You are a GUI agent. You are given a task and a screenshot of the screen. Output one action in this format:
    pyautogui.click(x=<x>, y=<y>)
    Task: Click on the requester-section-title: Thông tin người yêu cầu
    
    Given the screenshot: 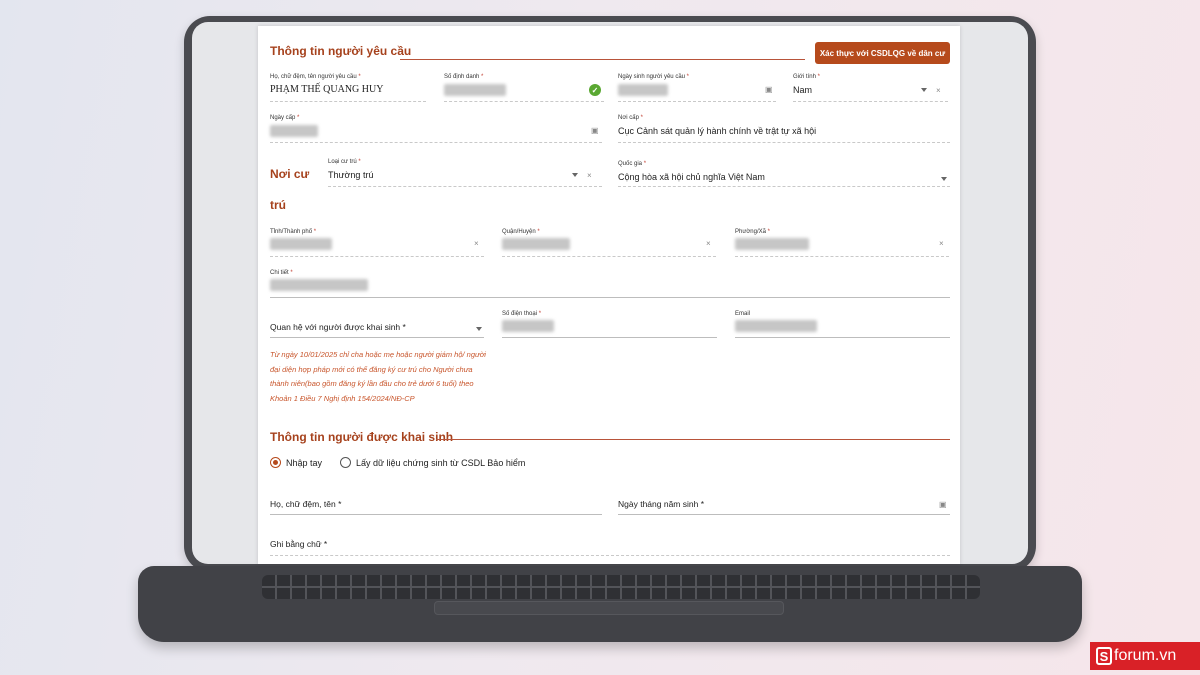 What is the action you would take?
    pyautogui.click(x=341, y=51)
    